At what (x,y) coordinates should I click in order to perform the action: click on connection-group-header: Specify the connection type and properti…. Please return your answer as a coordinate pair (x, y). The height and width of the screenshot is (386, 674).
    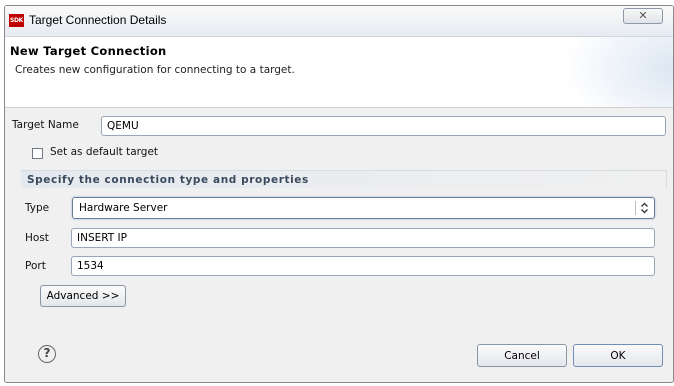
    Looking at the image, I should click on (344, 179).